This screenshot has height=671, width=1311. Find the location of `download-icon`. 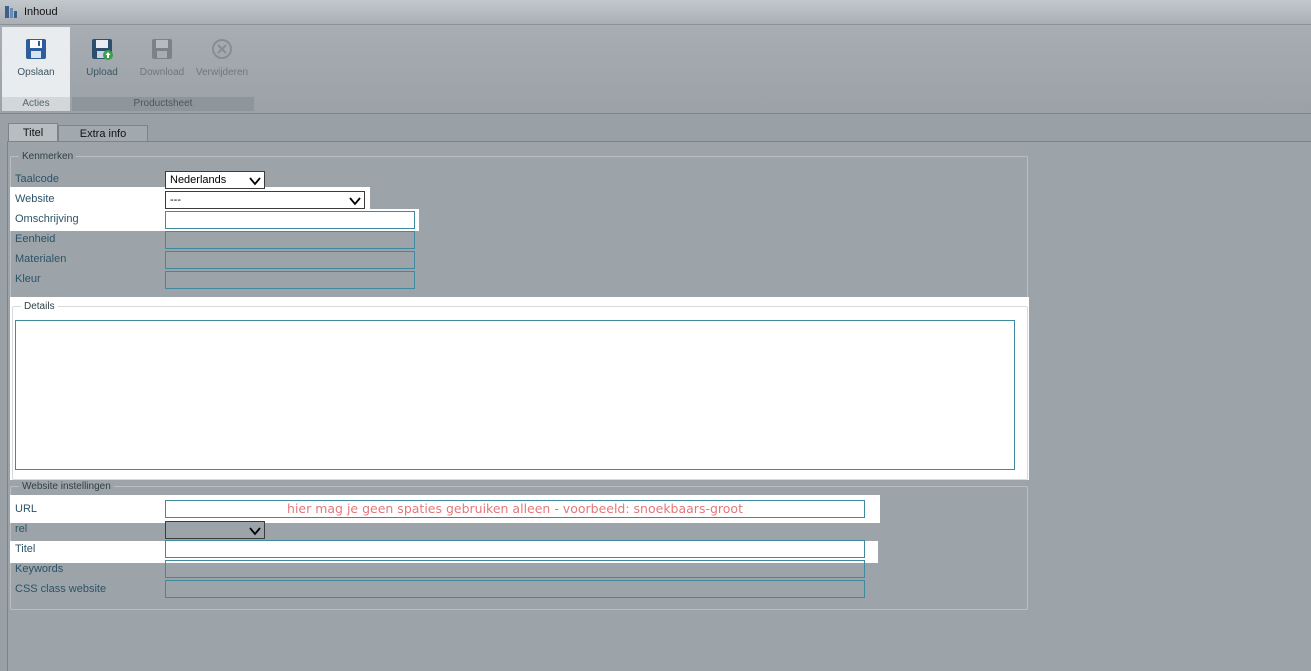

download-icon is located at coordinates (162, 49).